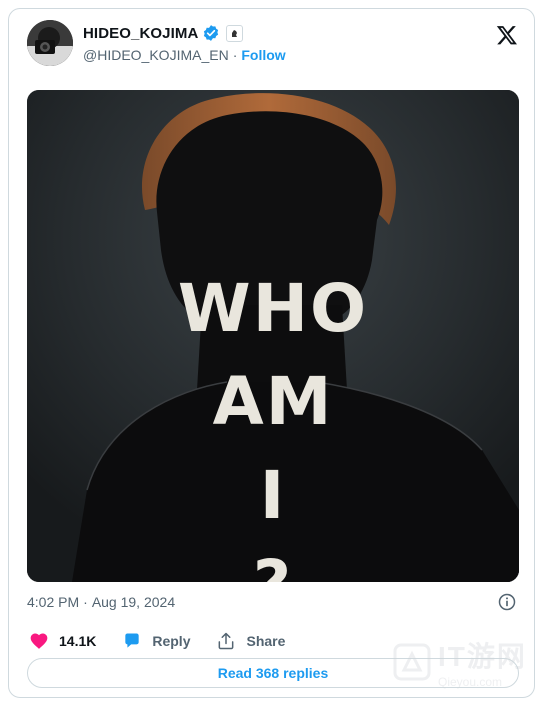 The width and height of the screenshot is (550, 713). I want to click on share-label: Share, so click(266, 641).